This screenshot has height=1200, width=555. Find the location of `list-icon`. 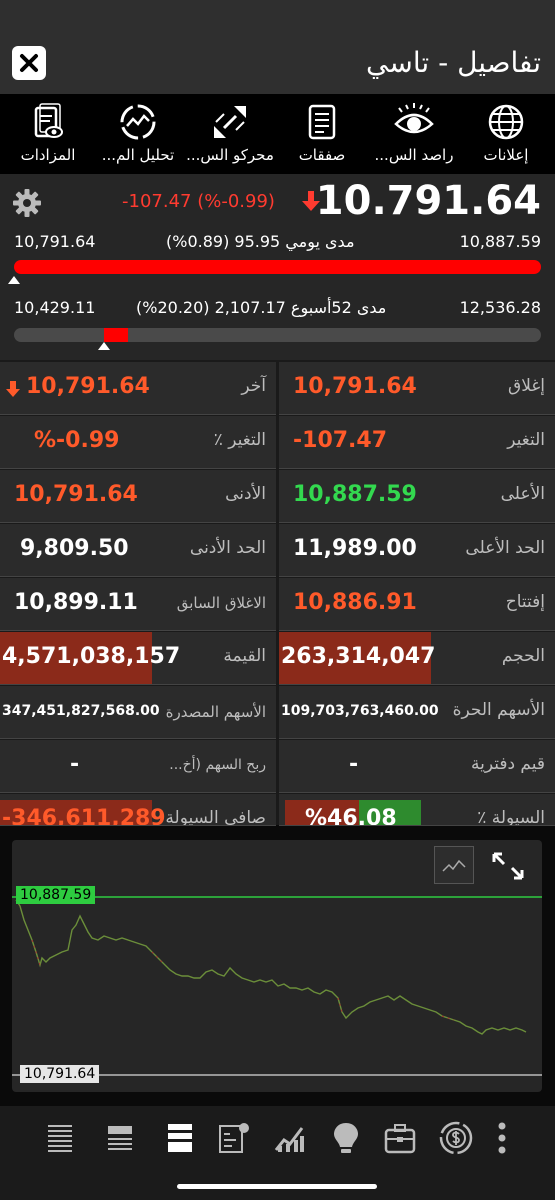

list-icon is located at coordinates (60, 1138).